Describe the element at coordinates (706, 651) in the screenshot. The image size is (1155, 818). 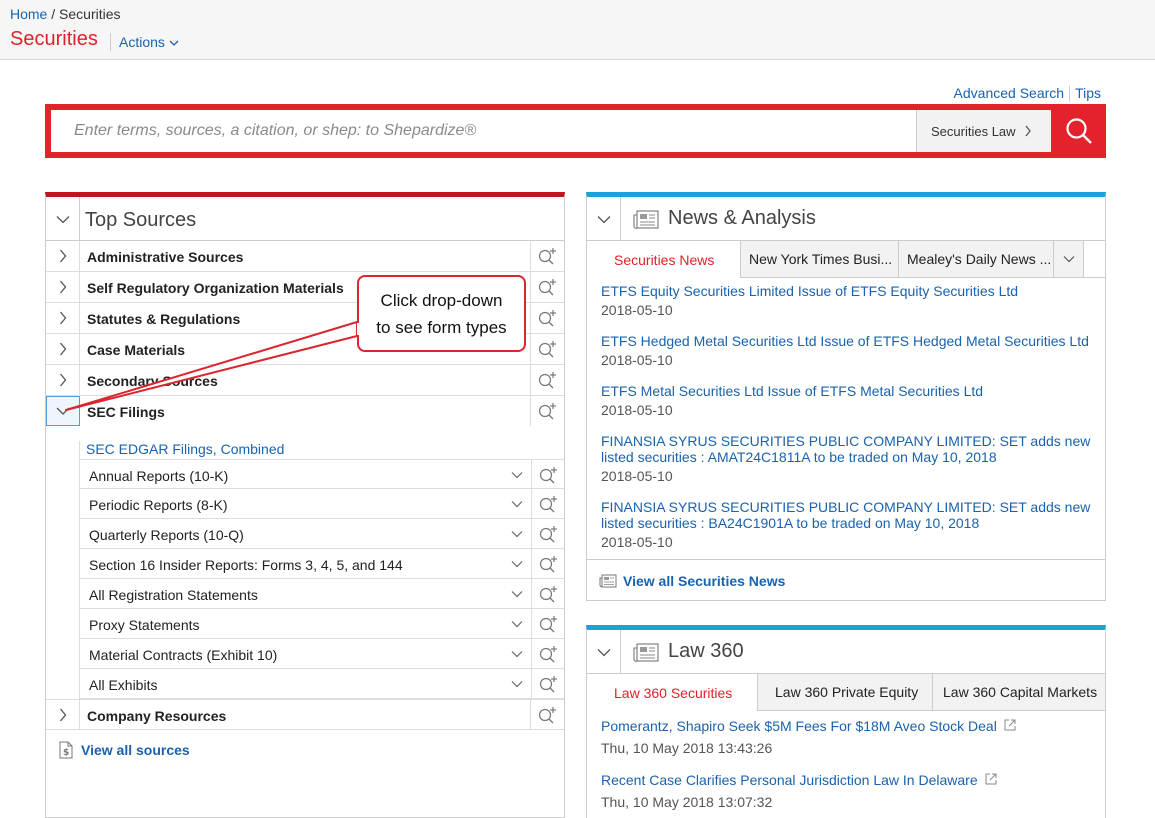
I see `law360-title: Law 360` at that location.